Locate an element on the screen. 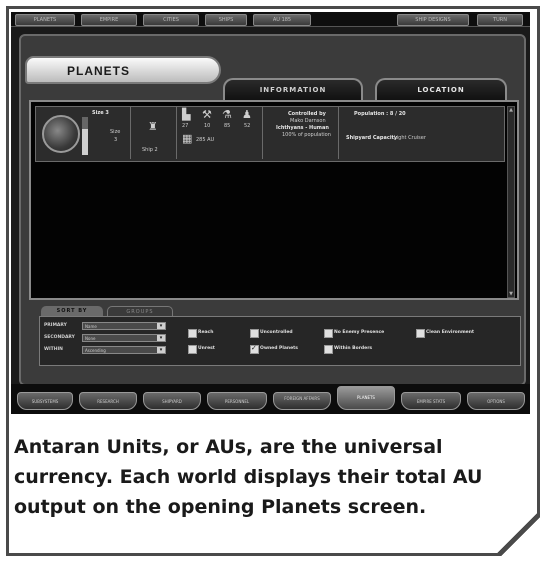 The height and width of the screenshot is (562, 544). clean-env-label: Clean Environment is located at coordinates (450, 332).